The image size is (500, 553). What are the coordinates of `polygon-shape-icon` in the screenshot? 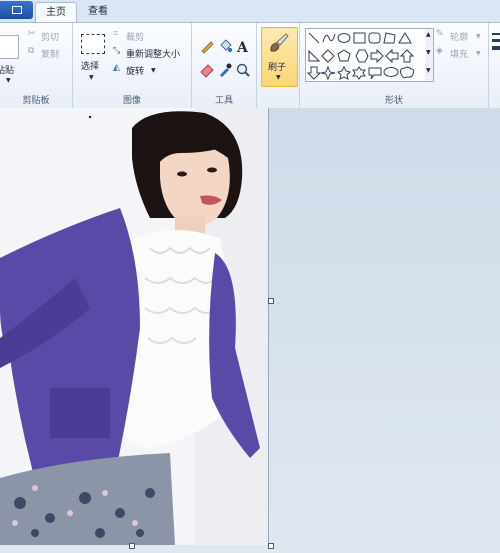 It's located at (389, 38).